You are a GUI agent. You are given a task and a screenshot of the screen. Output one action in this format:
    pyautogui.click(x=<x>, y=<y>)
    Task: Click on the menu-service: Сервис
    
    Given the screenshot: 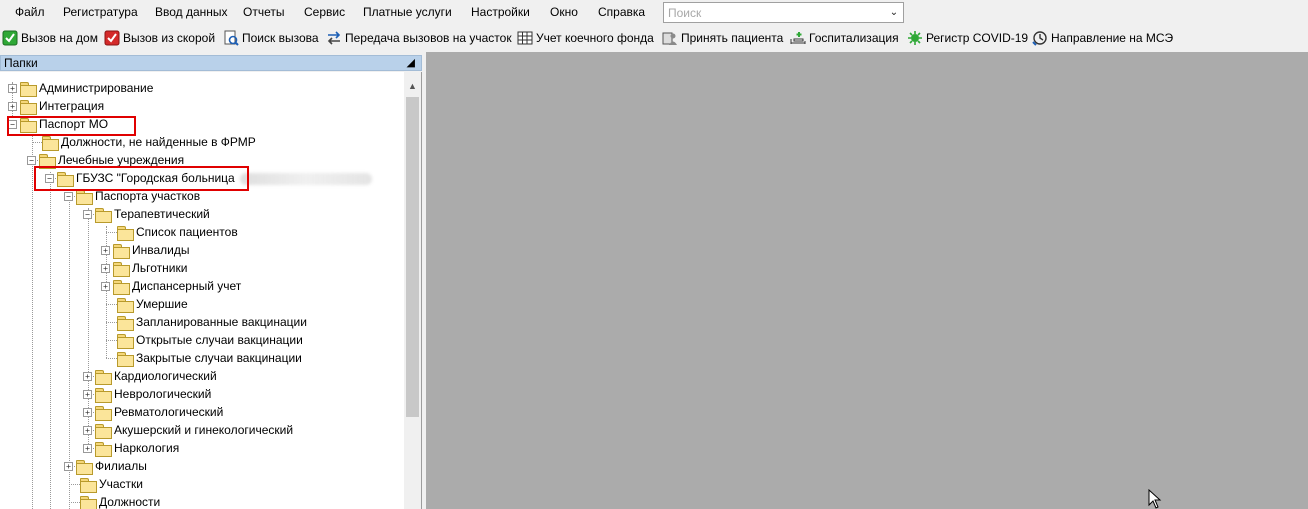 What is the action you would take?
    pyautogui.click(x=324, y=12)
    